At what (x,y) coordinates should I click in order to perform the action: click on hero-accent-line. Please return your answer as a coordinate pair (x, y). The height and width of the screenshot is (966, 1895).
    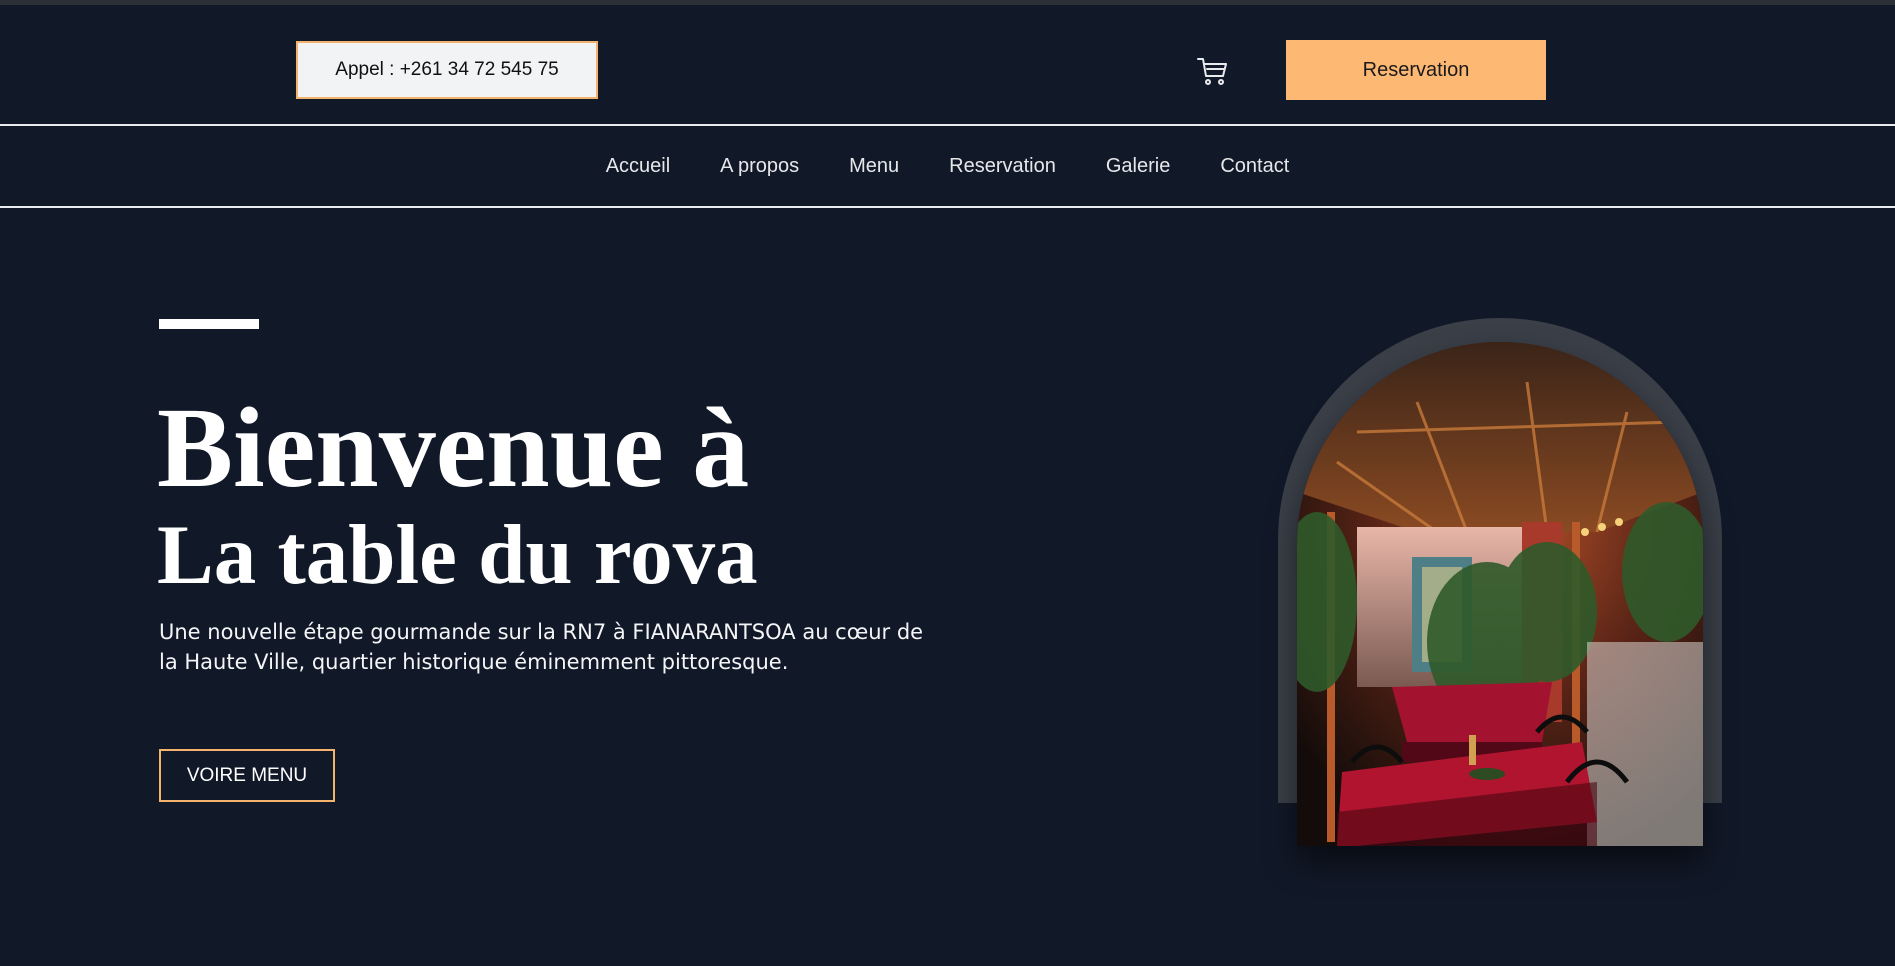
    Looking at the image, I should click on (209, 324).